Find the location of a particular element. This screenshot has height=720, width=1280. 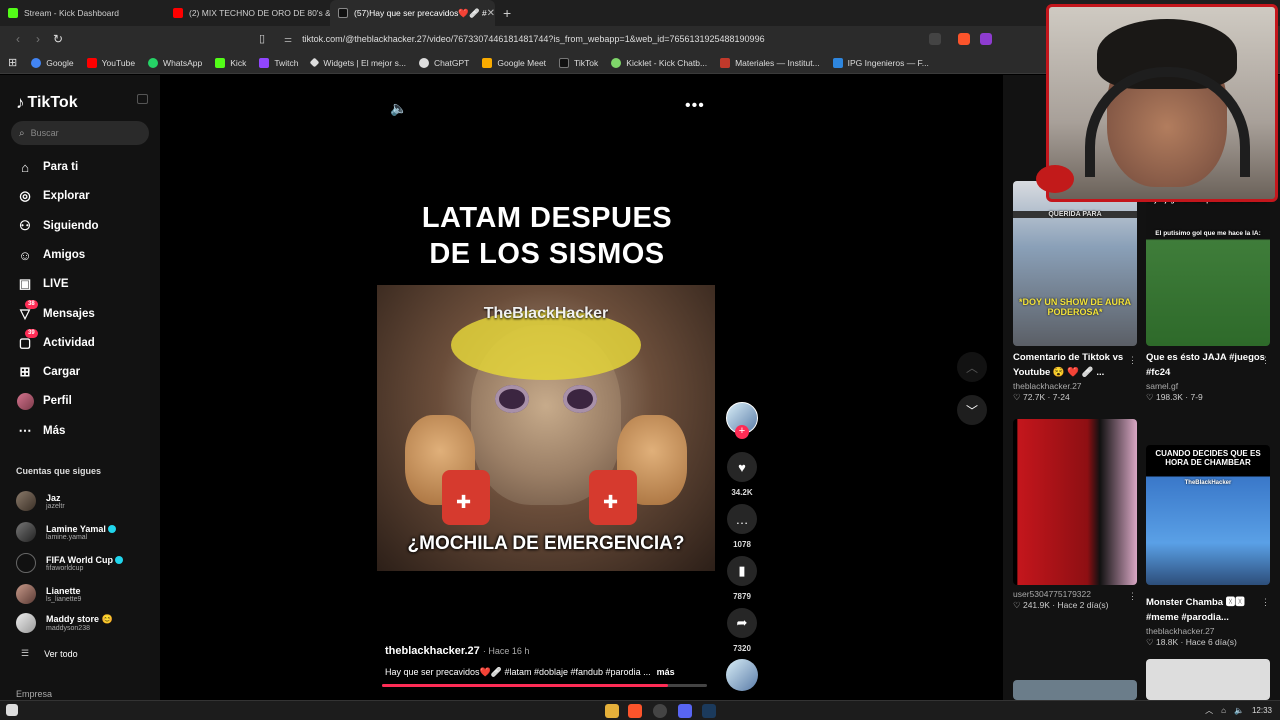

emergency-backpack-icon is located at coordinates (613, 497).